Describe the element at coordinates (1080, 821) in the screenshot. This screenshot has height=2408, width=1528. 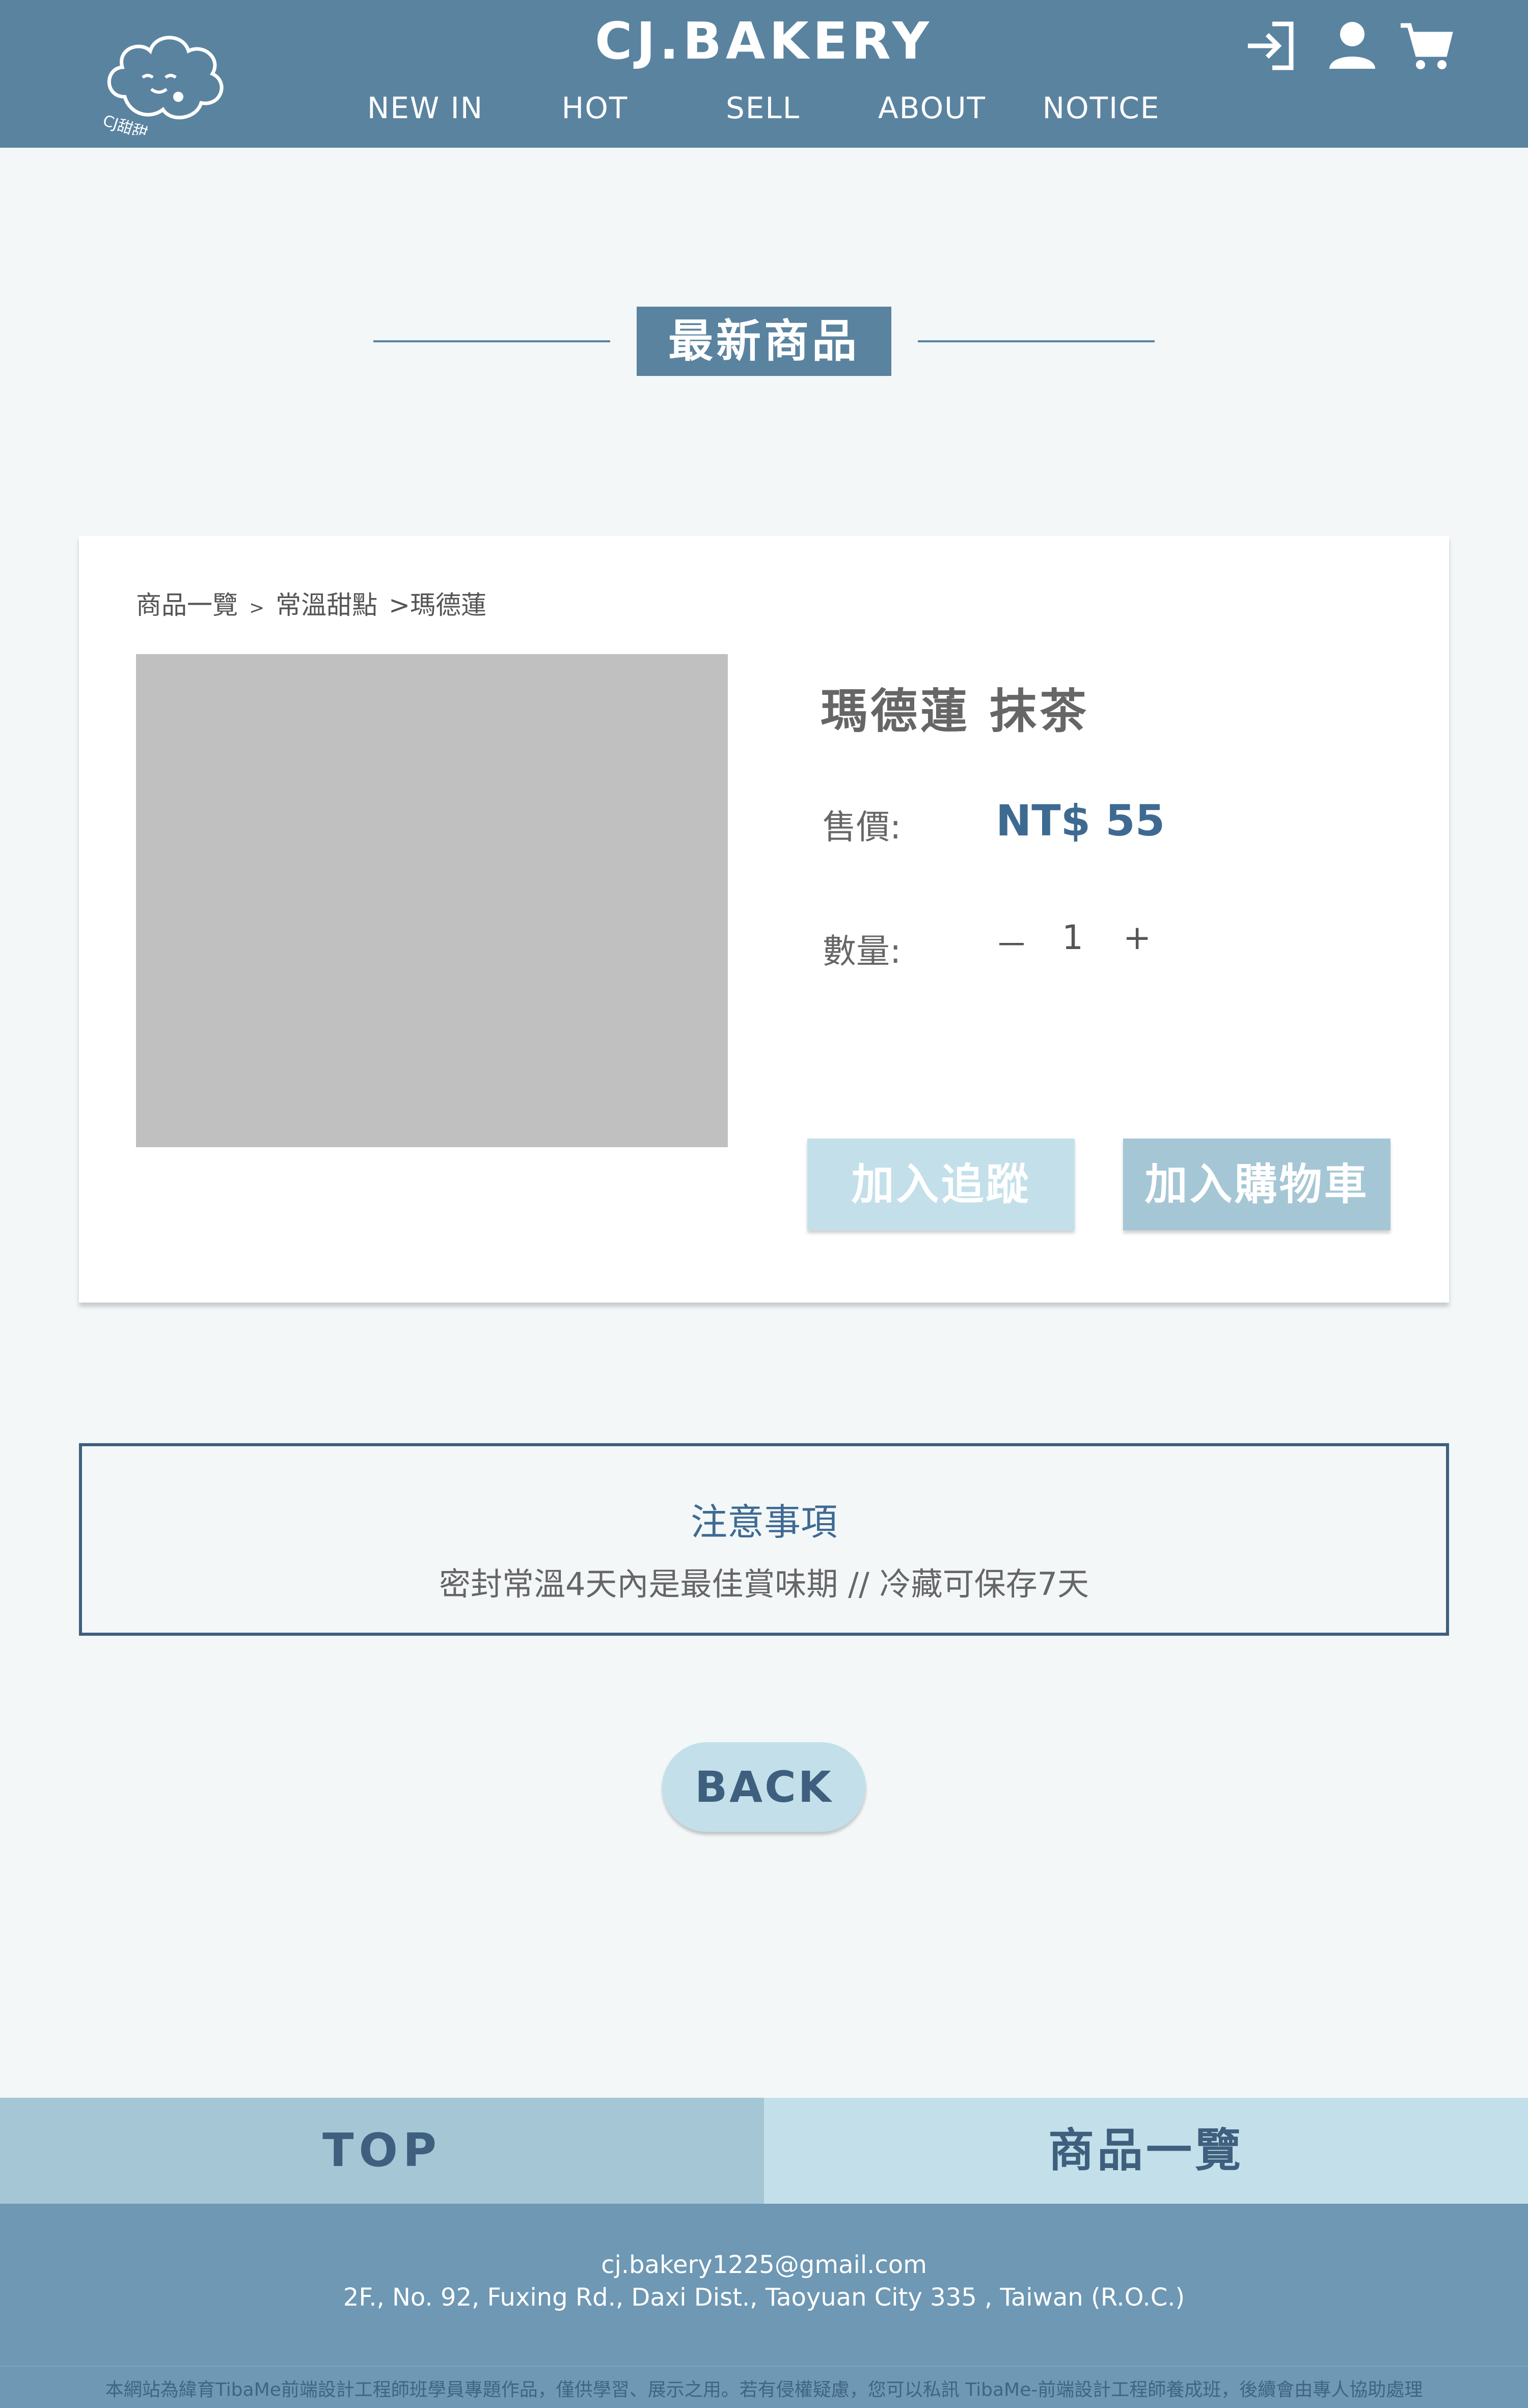
I see `product-price: NT$ 55` at that location.